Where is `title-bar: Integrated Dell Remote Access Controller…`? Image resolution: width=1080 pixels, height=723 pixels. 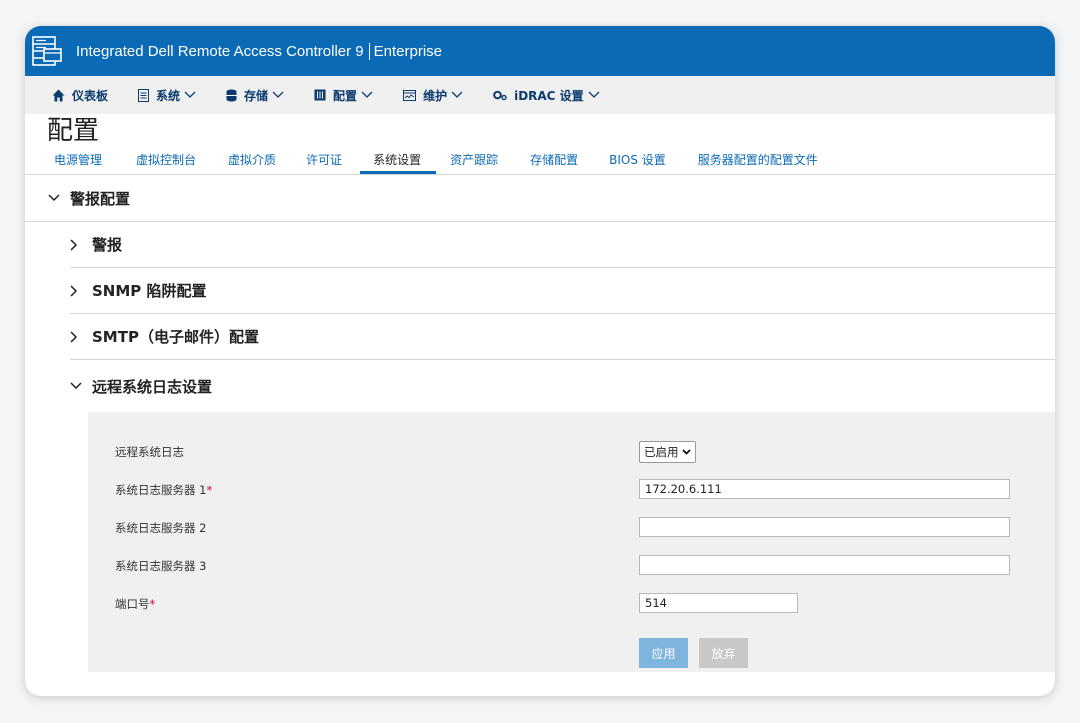
title-bar: Integrated Dell Remote Access Controller… is located at coordinates (540, 51).